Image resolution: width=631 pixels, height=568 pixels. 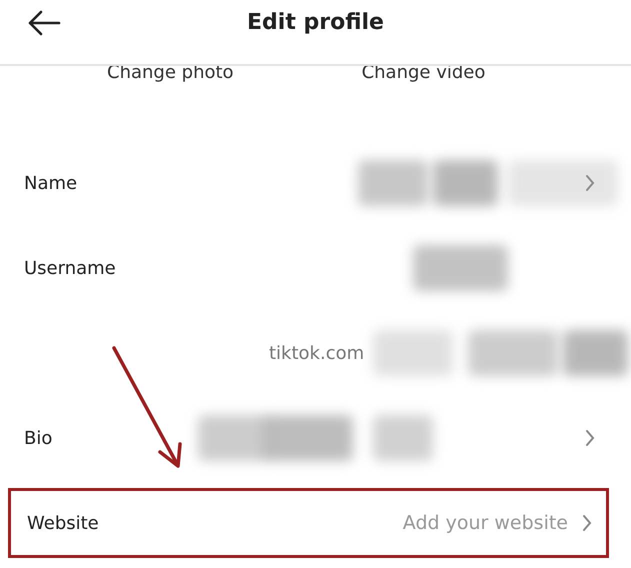 I want to click on field-label: Bio, so click(x=38, y=438).